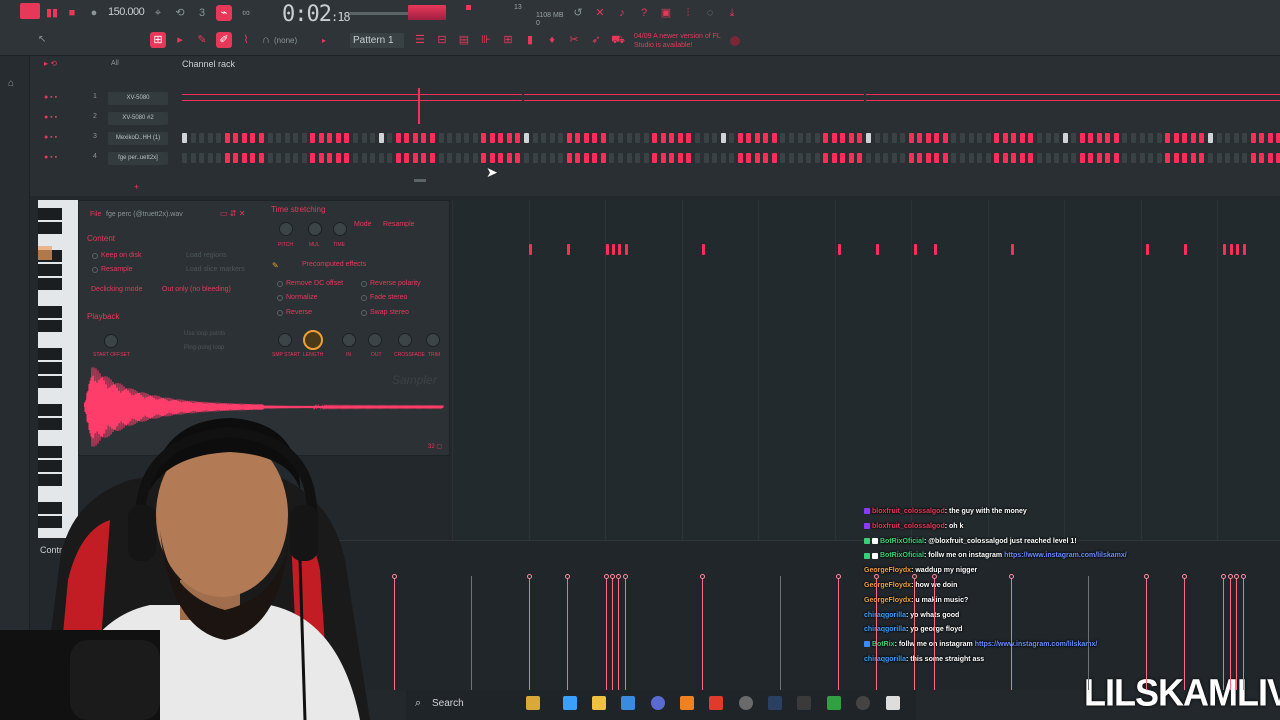 This screenshot has width=1280, height=720. I want to click on obs-icon, so click(746, 703).